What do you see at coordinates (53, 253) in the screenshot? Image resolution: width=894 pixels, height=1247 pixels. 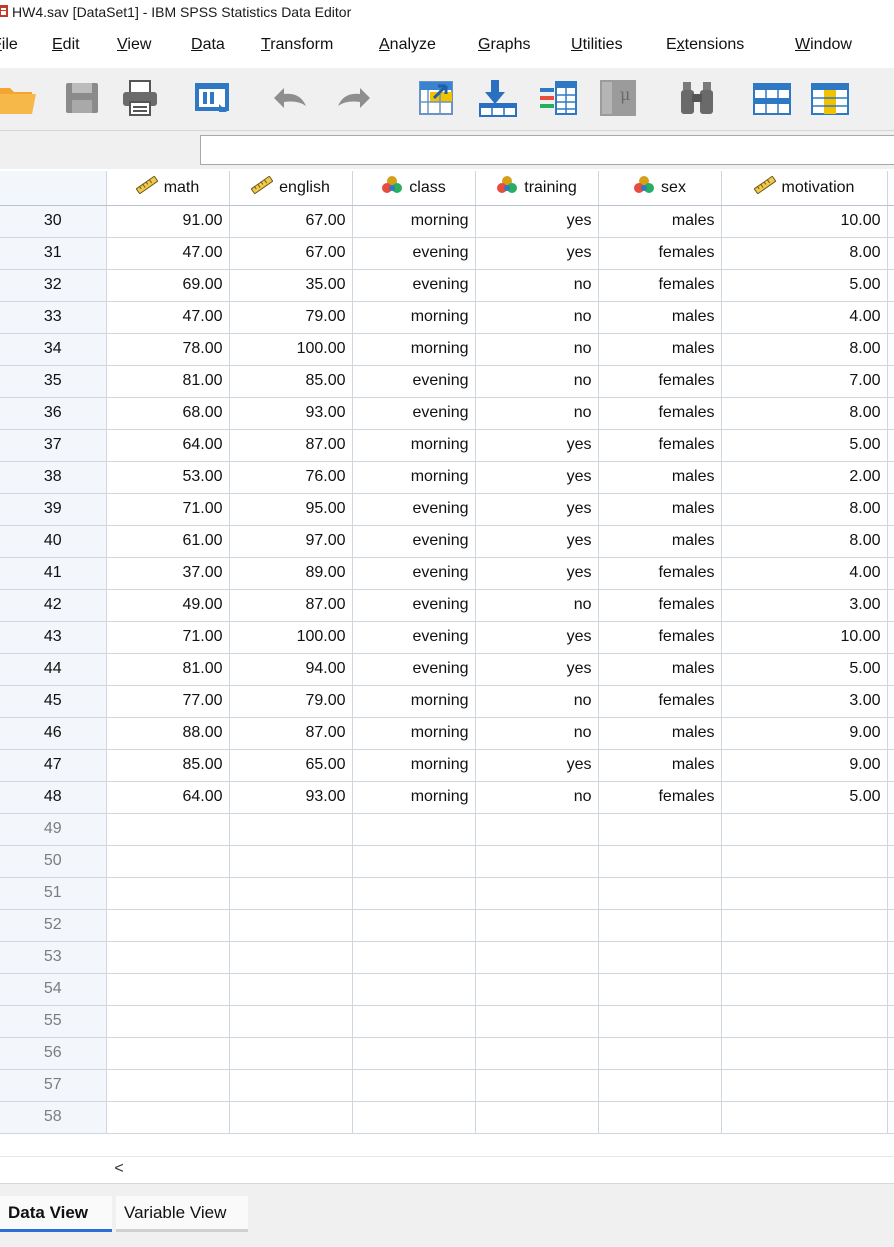 I see `row-number: 31` at bounding box center [53, 253].